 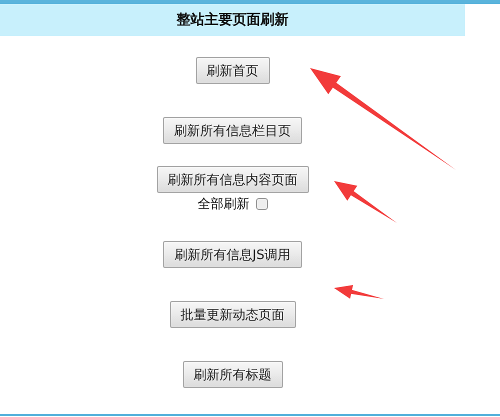 I want to click on refresh-button: 刷新所有信息内容页面, so click(x=232, y=179).